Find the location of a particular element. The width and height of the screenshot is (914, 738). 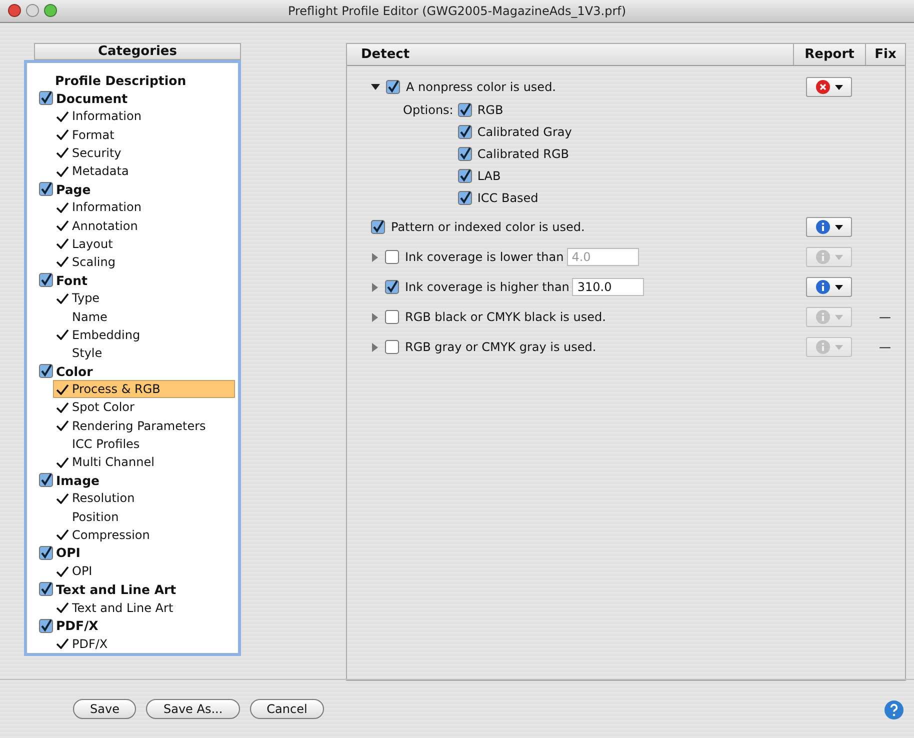

threshold-field: 310.0 is located at coordinates (608, 287).